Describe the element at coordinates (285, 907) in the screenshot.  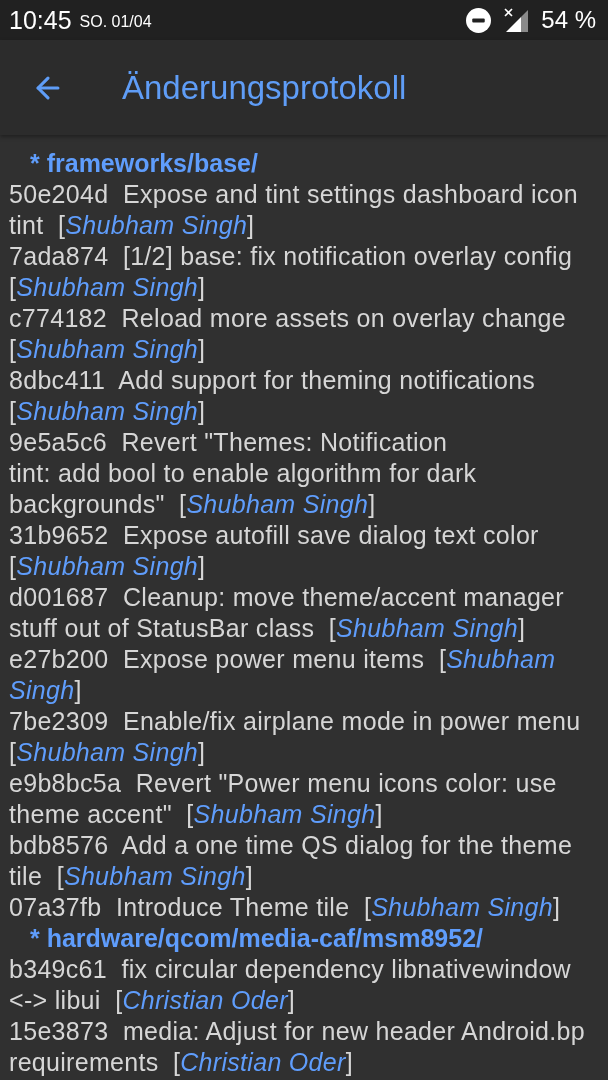
I see `changelog-entry: 07a37fb Introduce Theme tile [Shubham Singh]` at that location.